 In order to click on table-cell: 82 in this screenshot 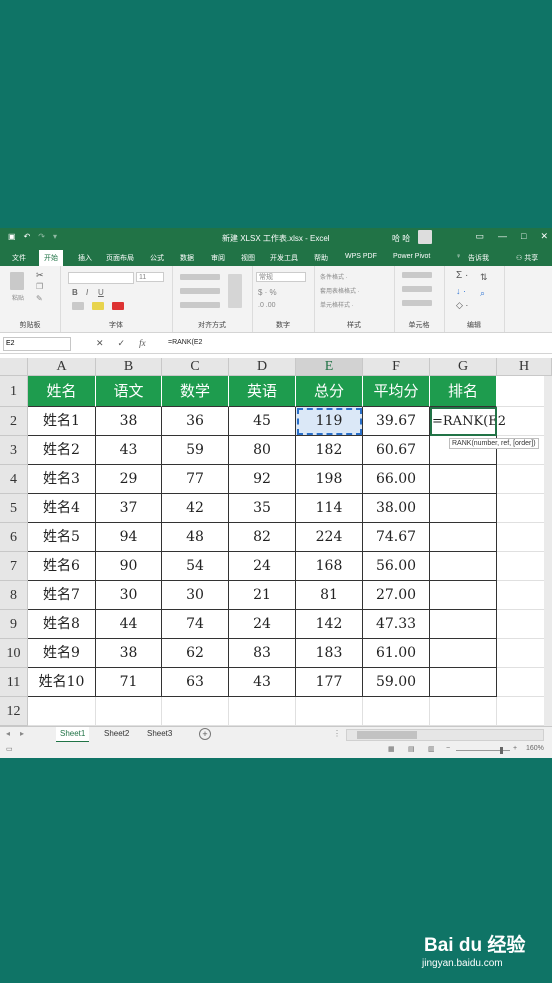, I will do `click(262, 537)`.